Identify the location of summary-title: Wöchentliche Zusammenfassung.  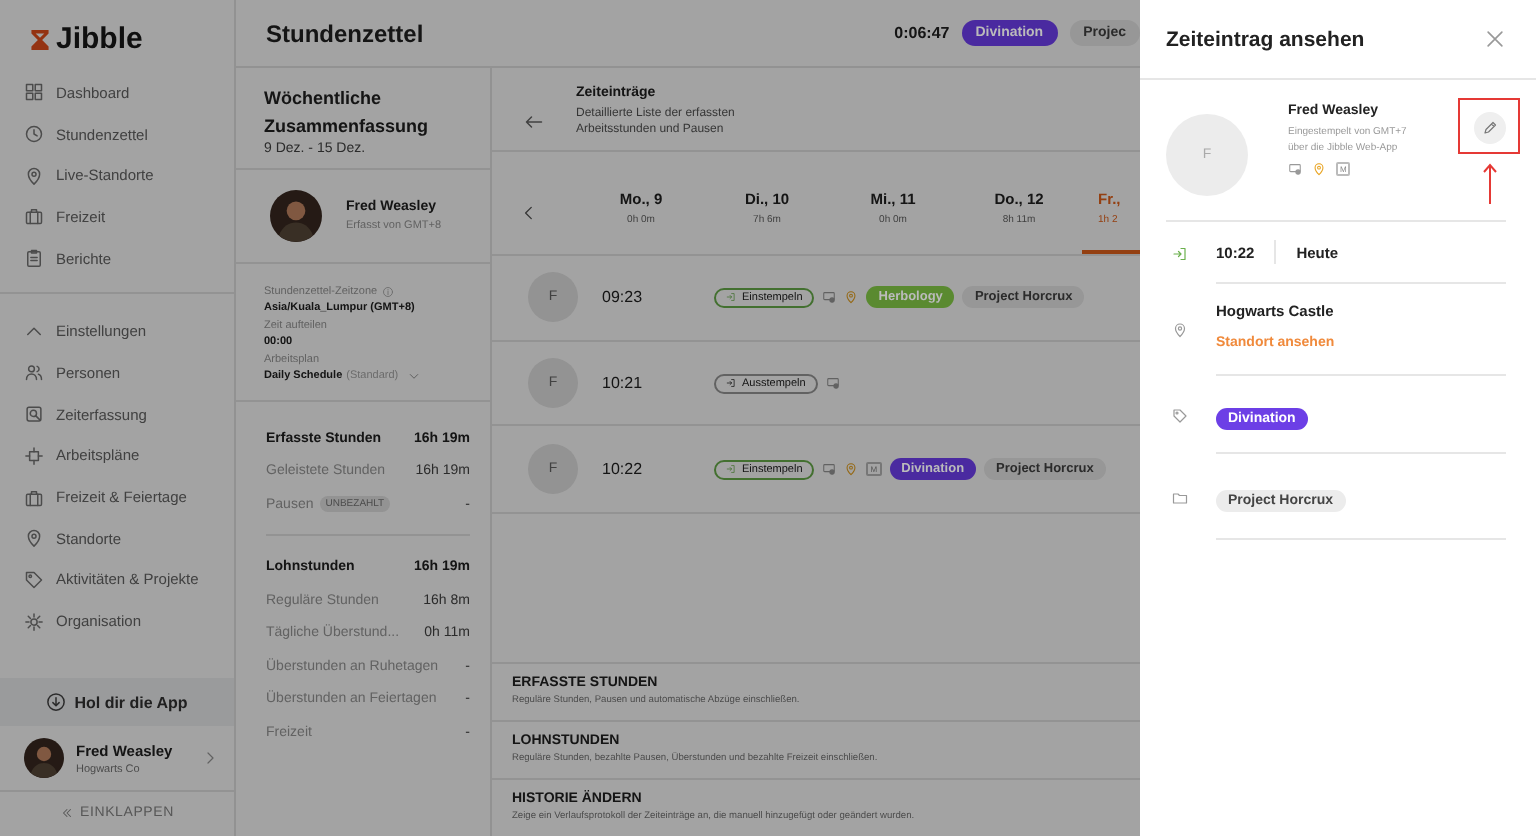
(347, 113).